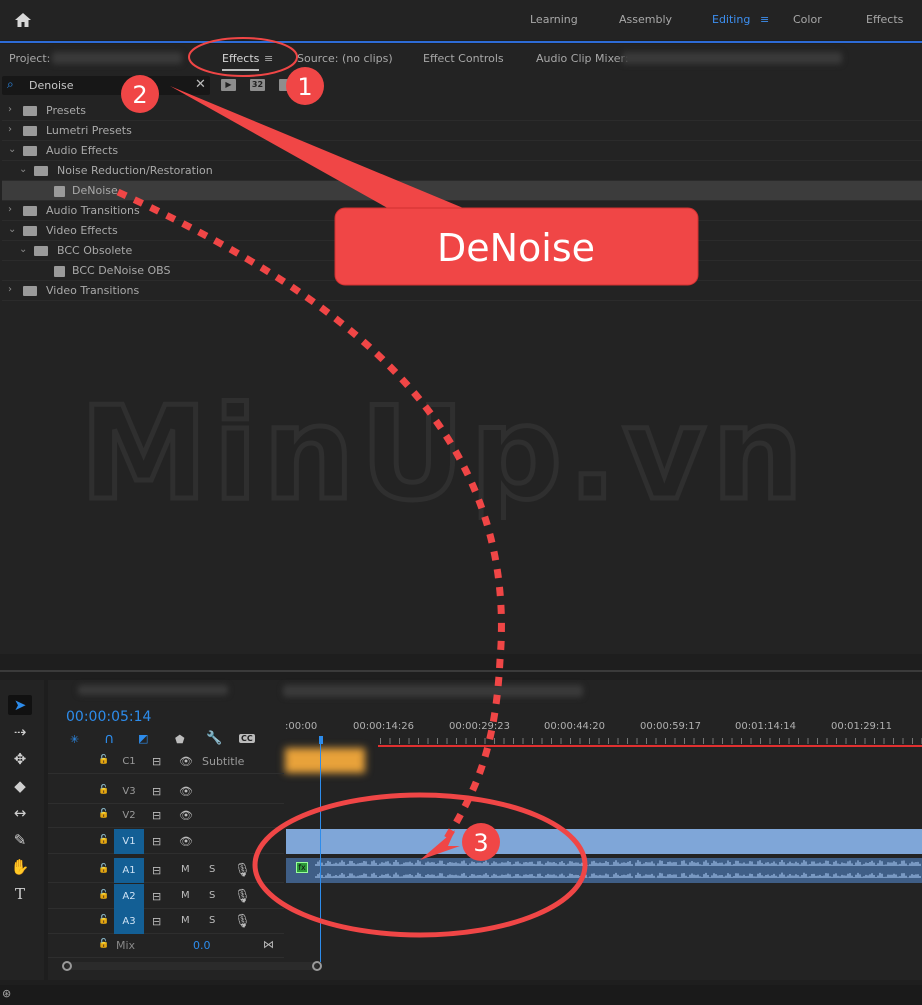  I want to click on track-target-v1: V1, so click(129, 841).